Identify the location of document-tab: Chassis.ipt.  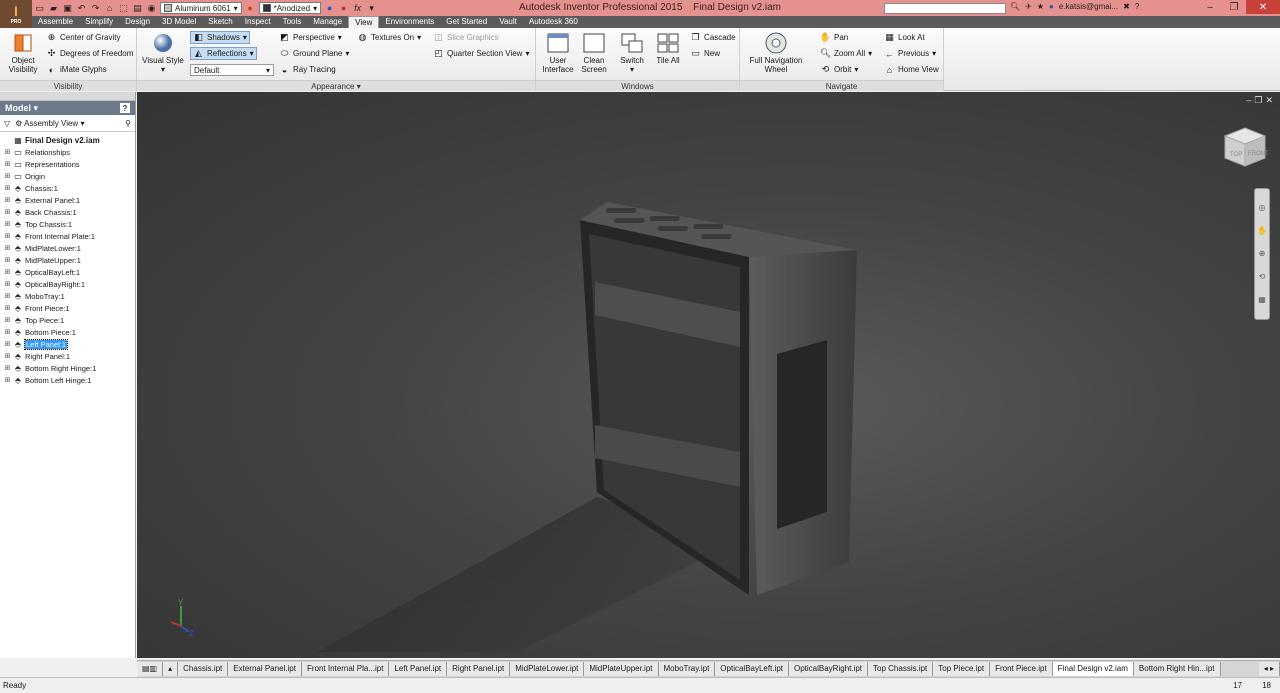
(203, 669).